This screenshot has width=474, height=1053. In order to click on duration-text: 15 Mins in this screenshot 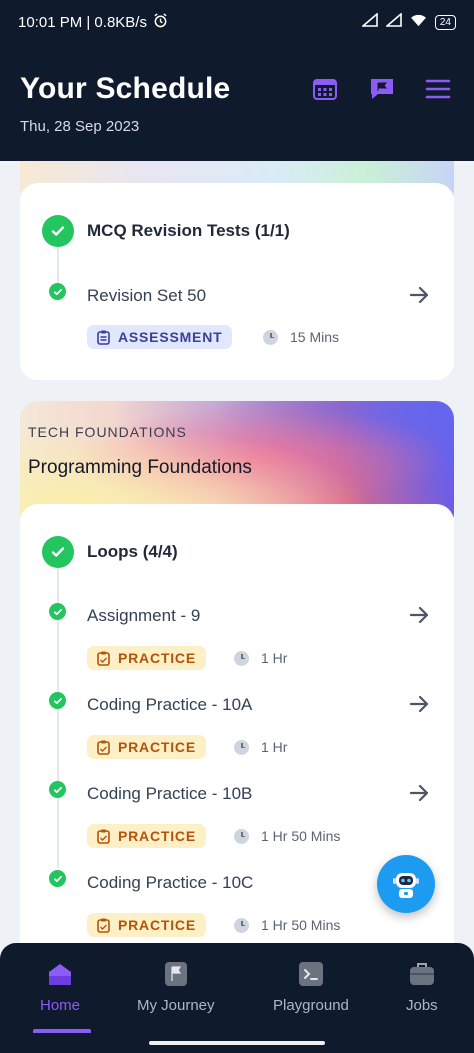, I will do `click(315, 337)`.